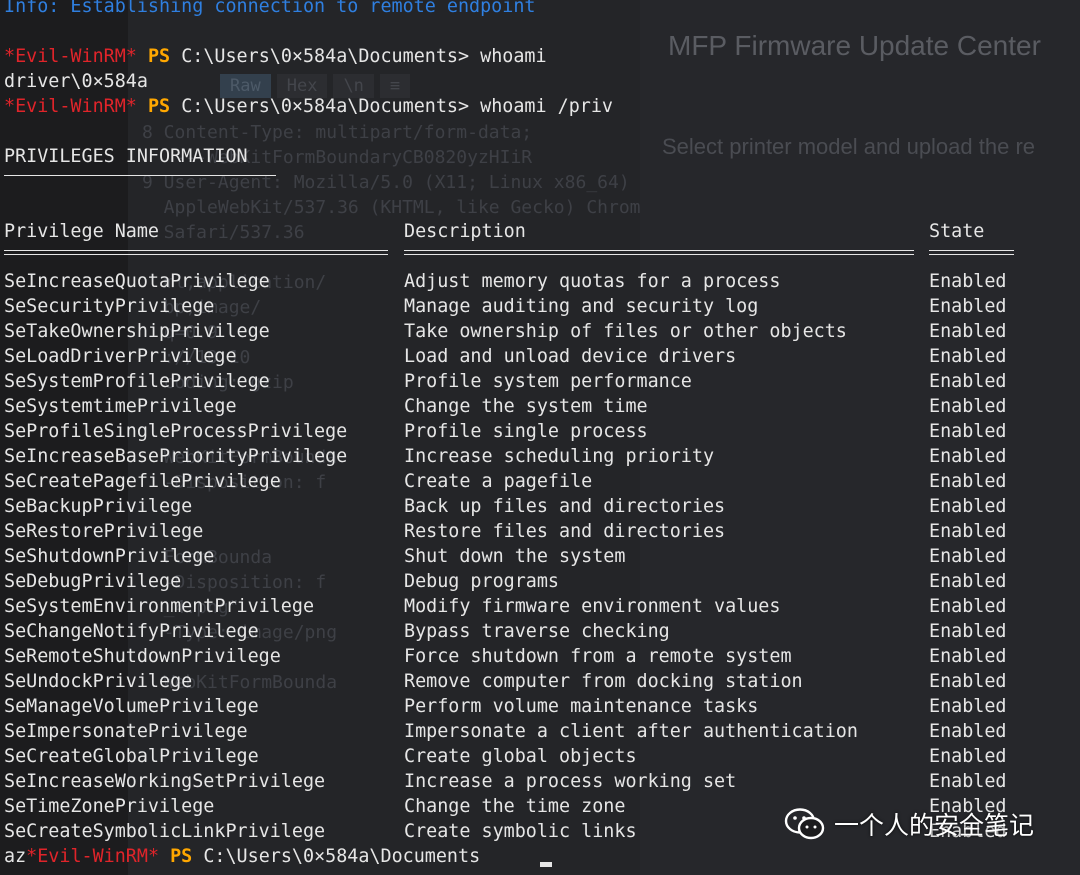 The width and height of the screenshot is (1080, 875). What do you see at coordinates (98, 681) in the screenshot?
I see `privilege-name: SeUndockPrivilege` at bounding box center [98, 681].